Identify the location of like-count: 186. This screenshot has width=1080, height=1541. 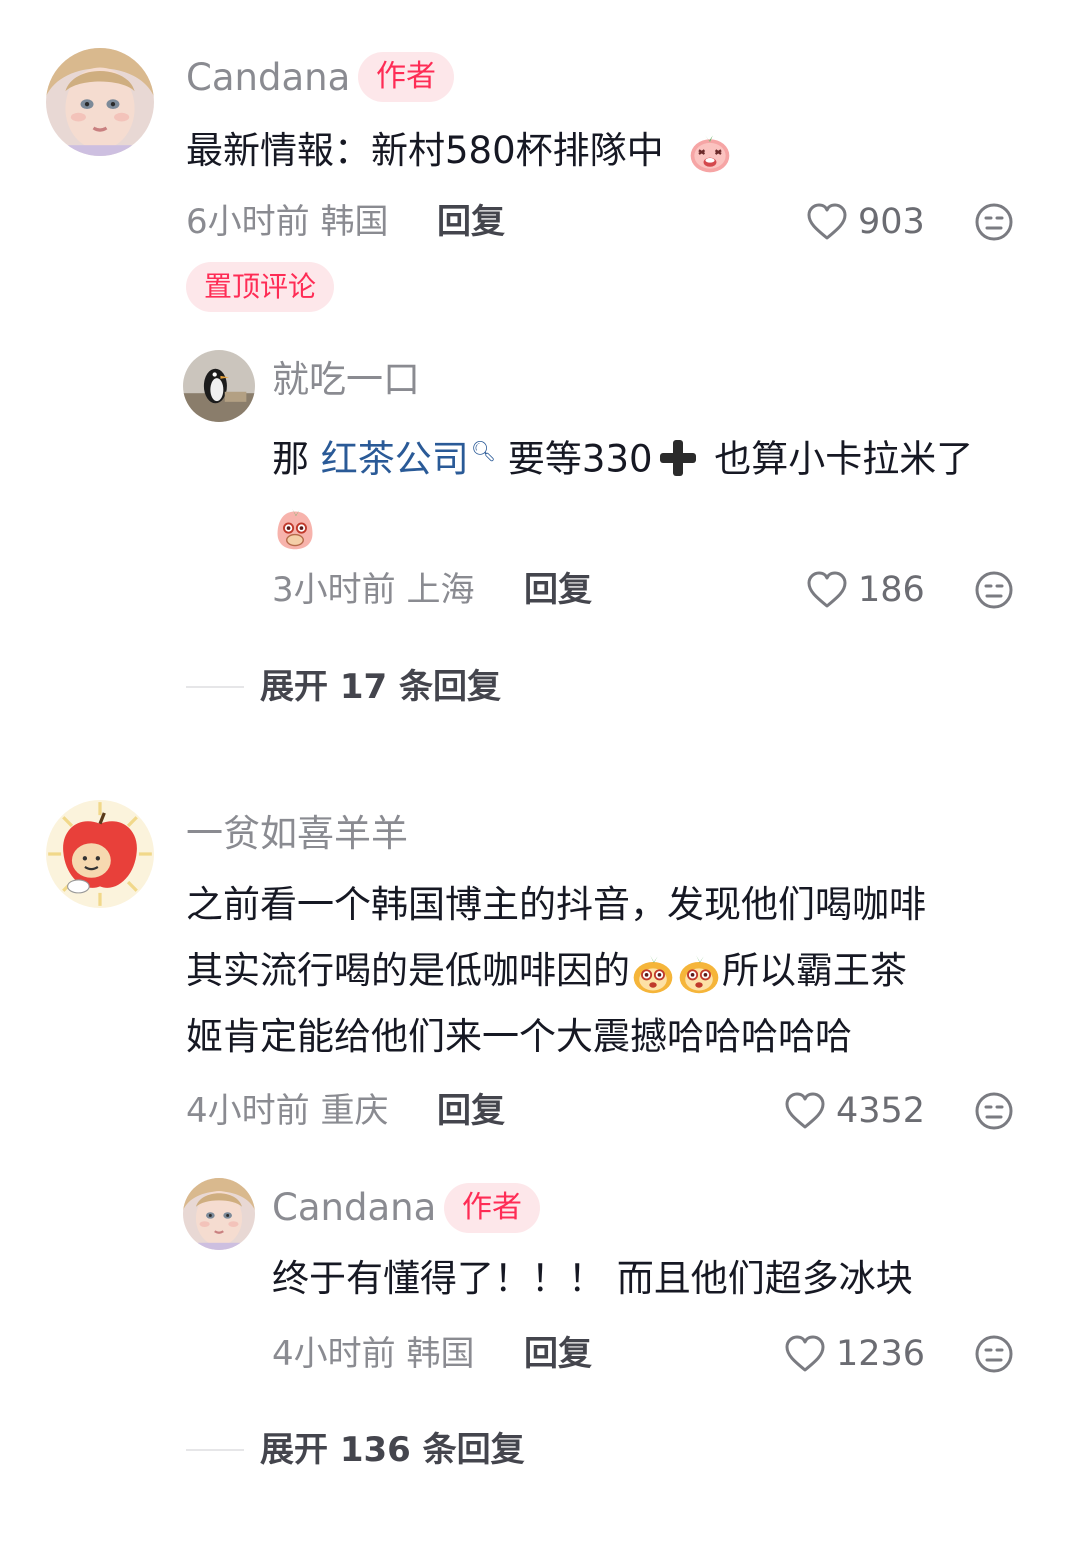
(891, 590).